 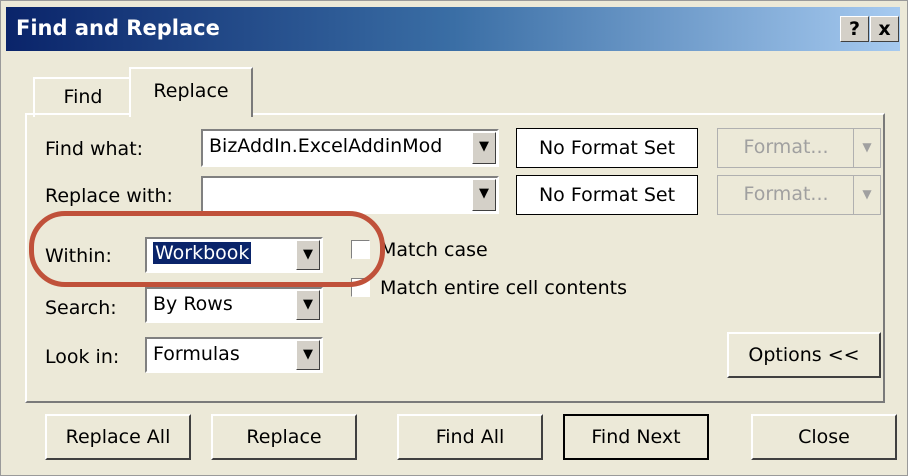 What do you see at coordinates (360, 249) in the screenshot?
I see `match-case-checkbox` at bounding box center [360, 249].